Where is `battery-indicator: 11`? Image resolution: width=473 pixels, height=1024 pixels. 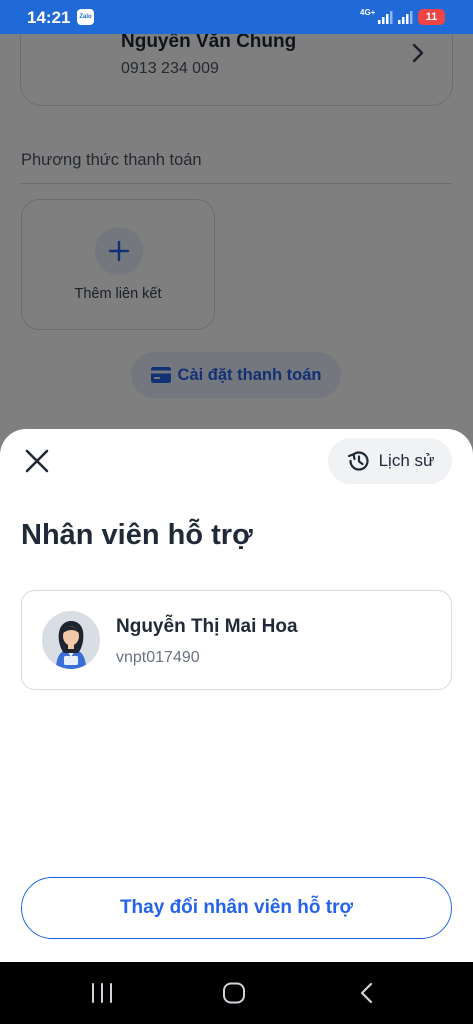 battery-indicator: 11 is located at coordinates (431, 17).